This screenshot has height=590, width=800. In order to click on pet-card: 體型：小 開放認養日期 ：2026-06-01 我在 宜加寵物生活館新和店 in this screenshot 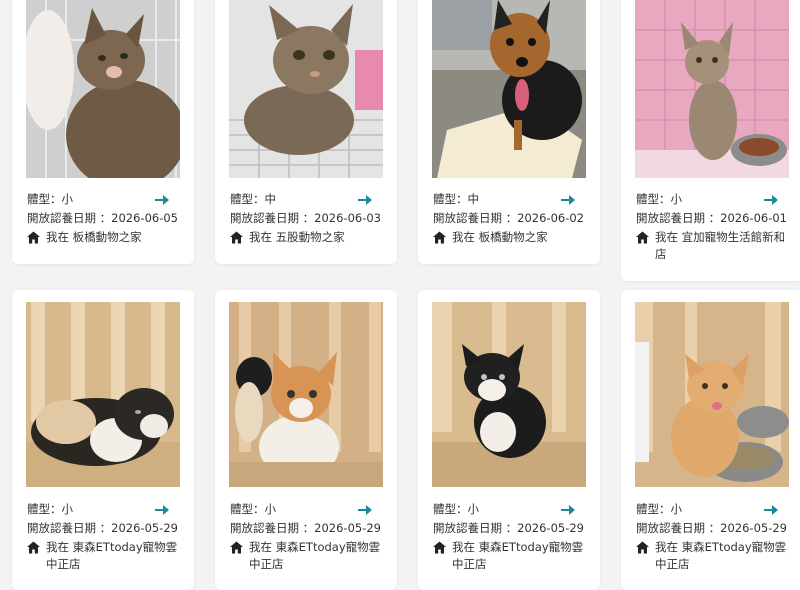, I will do `click(710, 140)`.